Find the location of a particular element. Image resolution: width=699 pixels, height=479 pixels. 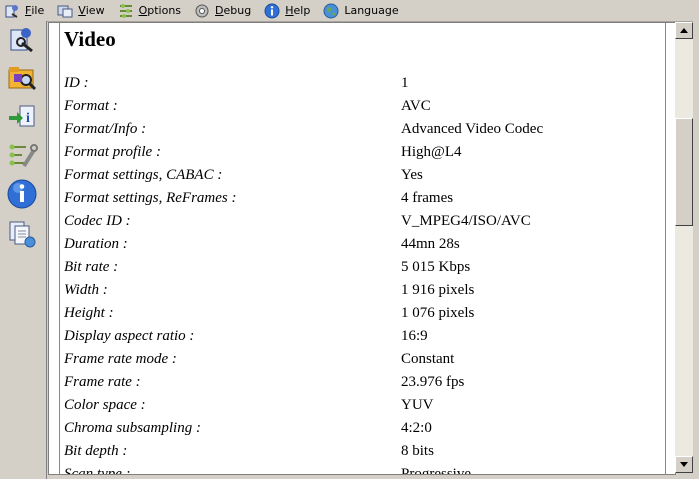

field-value: 23.976 fps is located at coordinates (433, 382).